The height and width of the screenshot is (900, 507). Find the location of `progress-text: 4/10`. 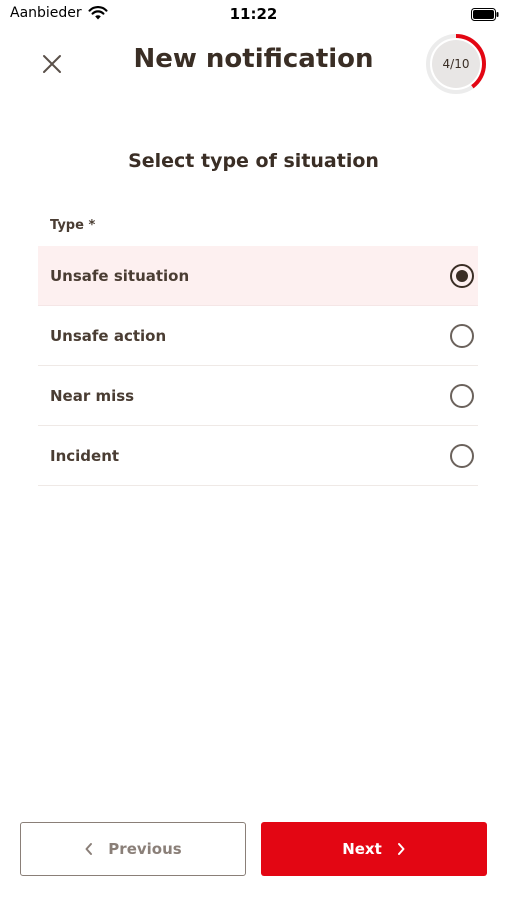

progress-text: 4/10 is located at coordinates (456, 64).